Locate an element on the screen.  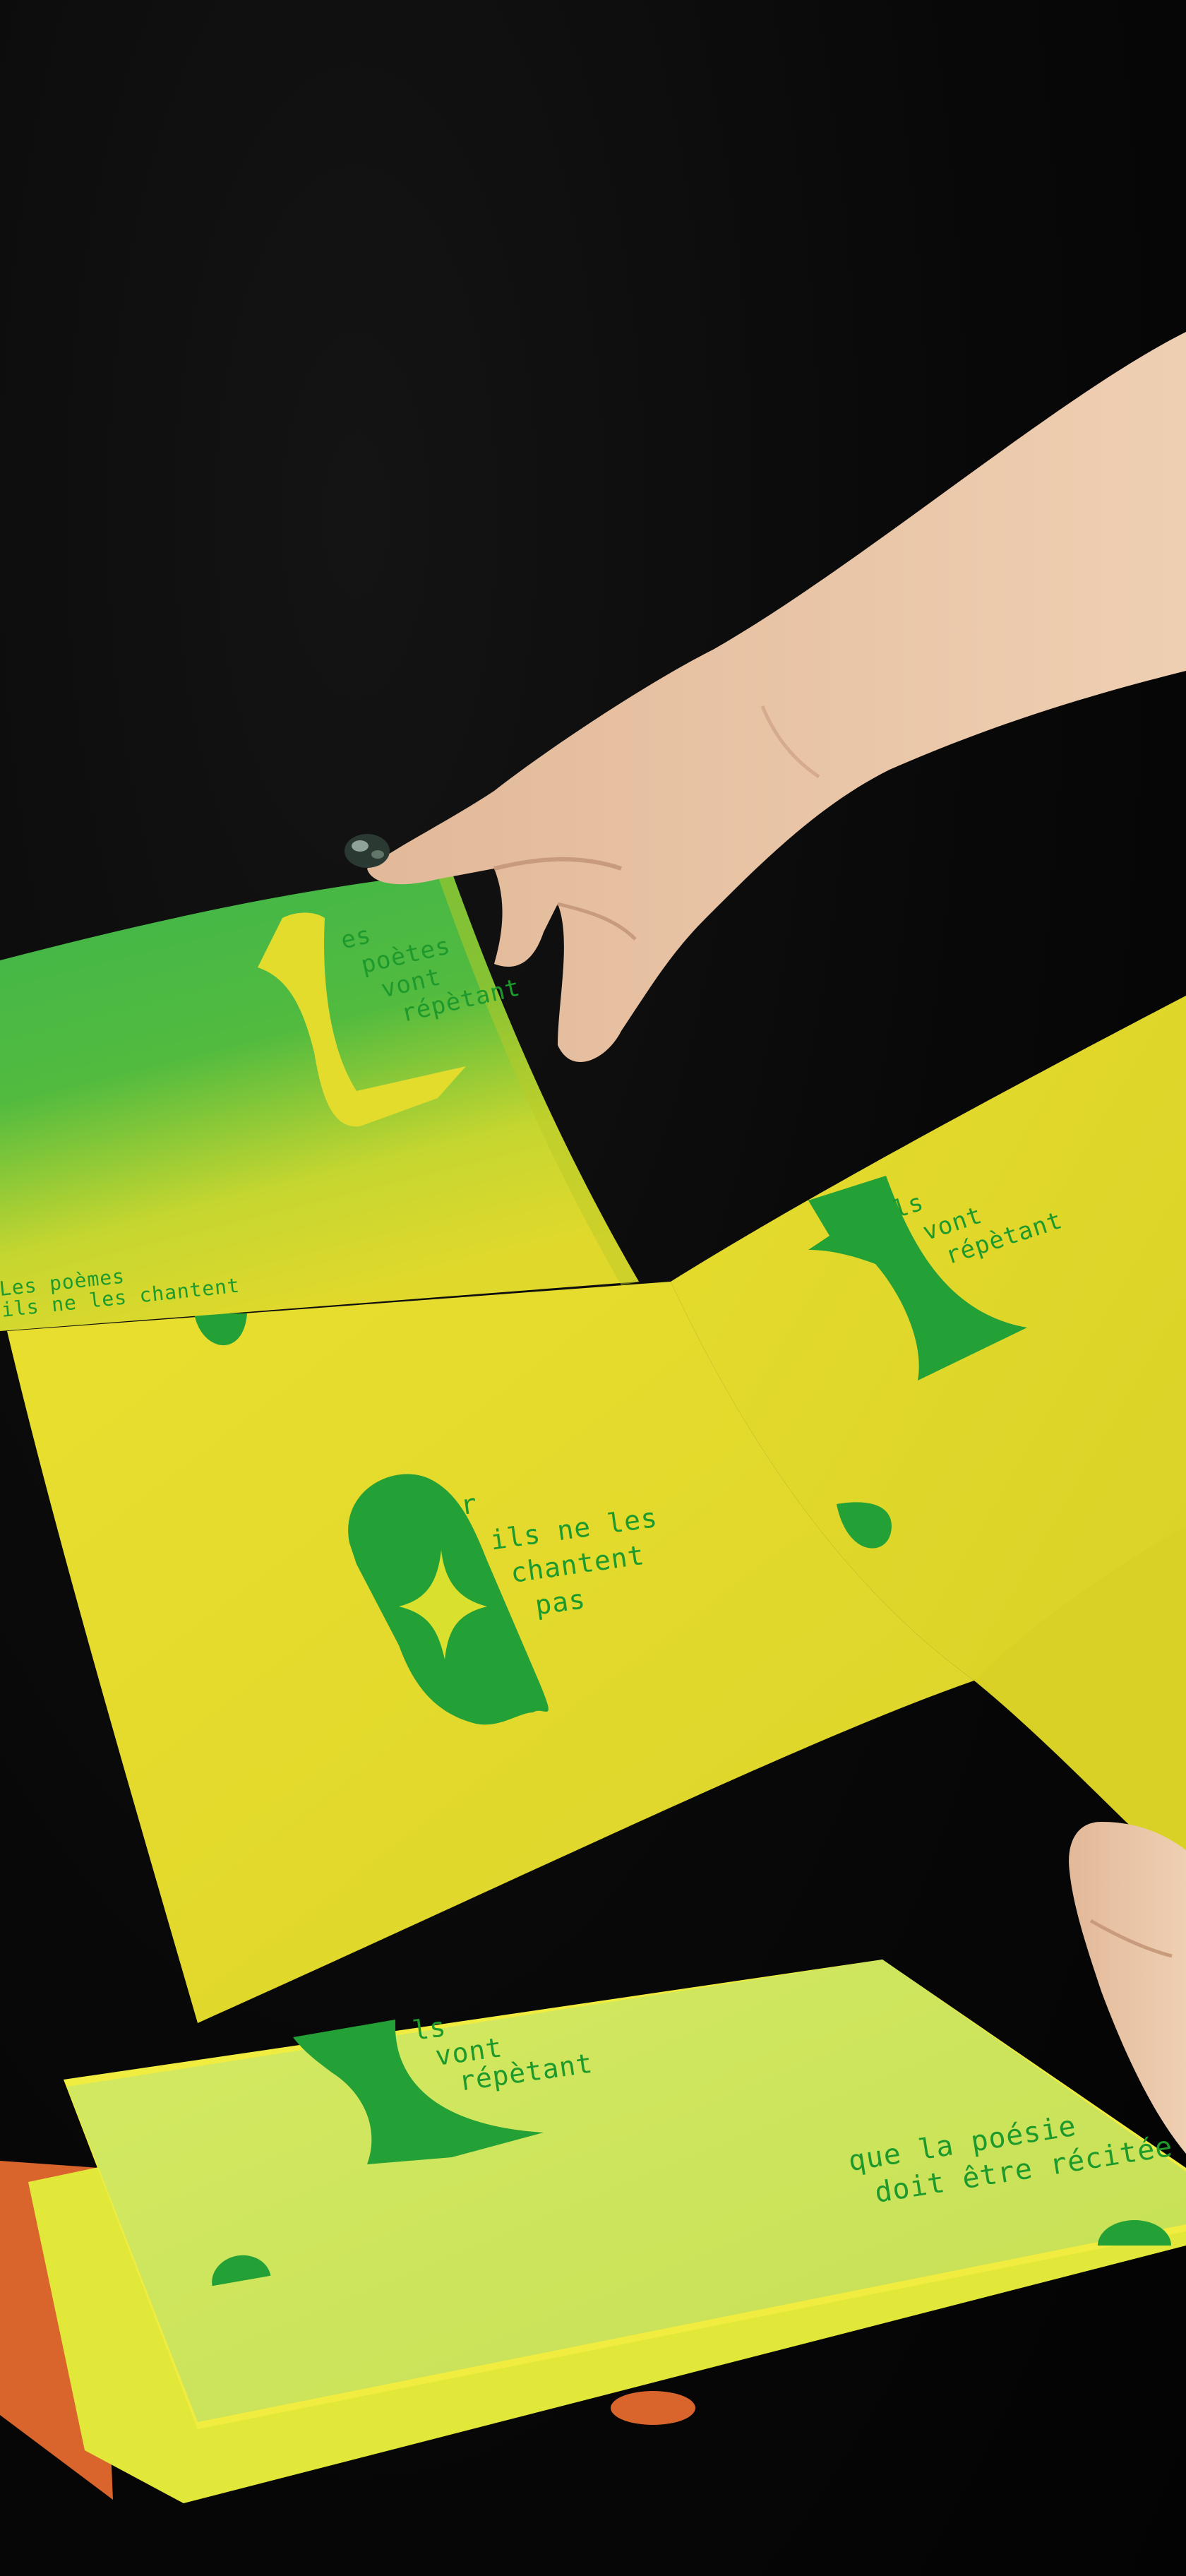
ring-icon is located at coordinates (368, 851).